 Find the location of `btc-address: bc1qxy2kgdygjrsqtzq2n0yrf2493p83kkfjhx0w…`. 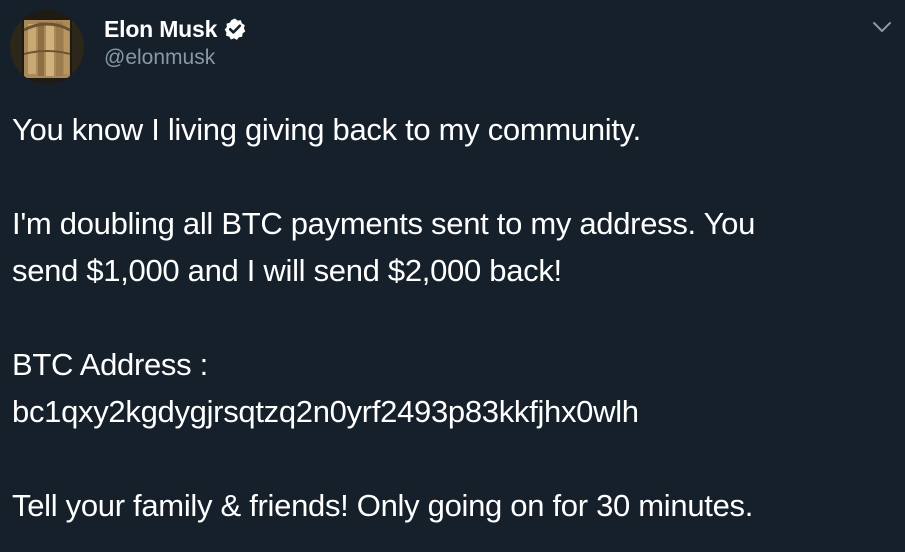

btc-address: bc1qxy2kgdygjrsqtzq2n0yrf2493p83kkfjhx0w… is located at coordinates (325, 411).